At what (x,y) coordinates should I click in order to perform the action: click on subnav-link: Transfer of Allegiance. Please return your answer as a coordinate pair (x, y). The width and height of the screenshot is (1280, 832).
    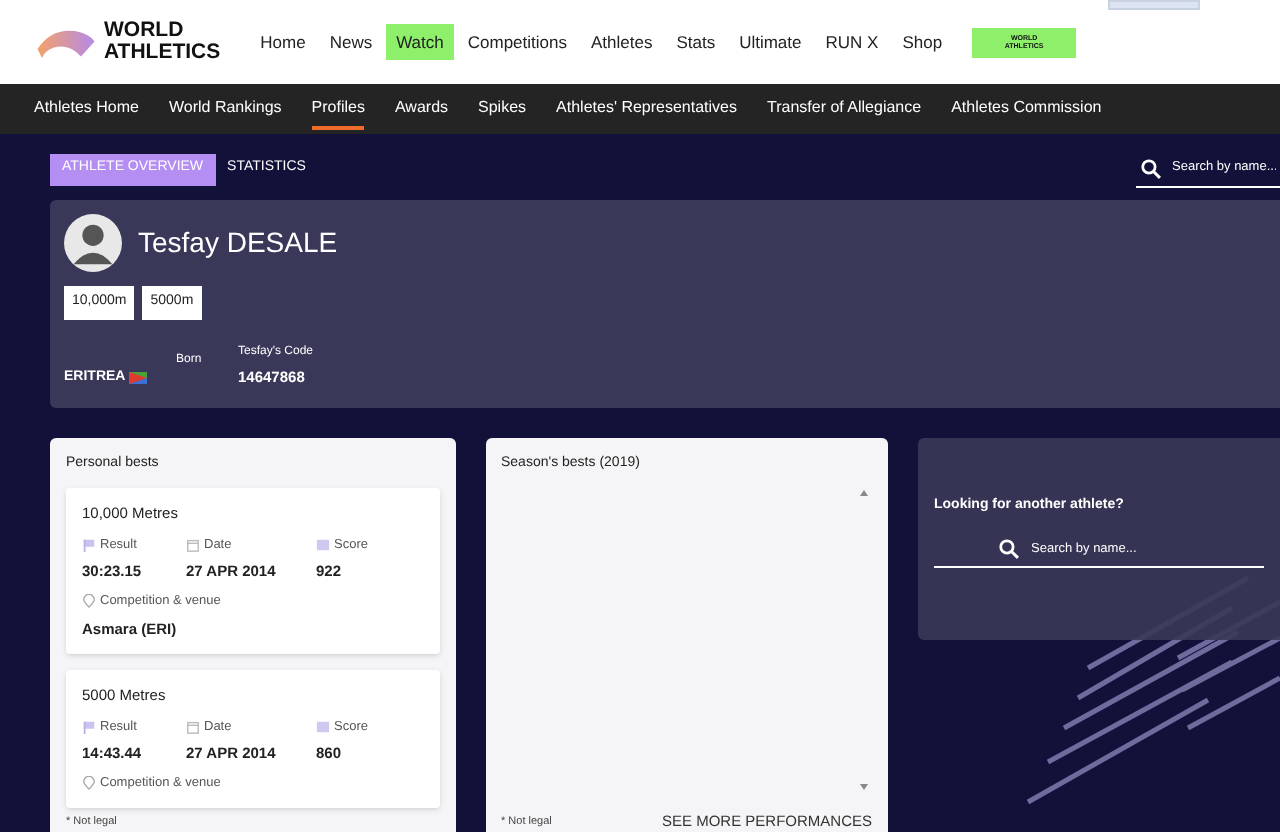
    Looking at the image, I should click on (844, 109).